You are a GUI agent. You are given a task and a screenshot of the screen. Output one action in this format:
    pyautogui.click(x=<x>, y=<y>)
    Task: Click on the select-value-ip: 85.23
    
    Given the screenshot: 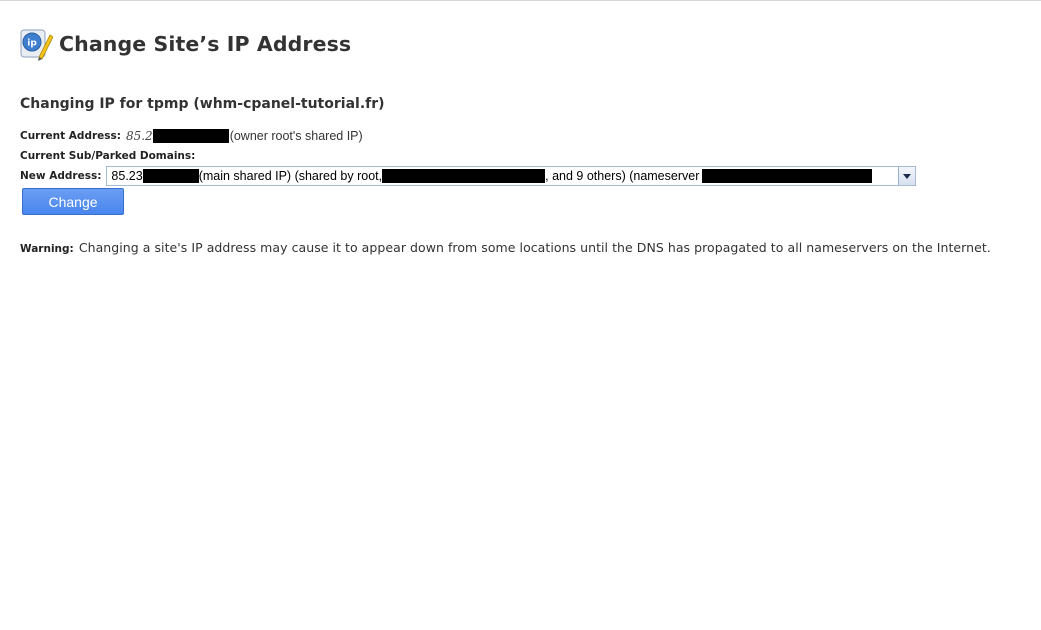 What is the action you would take?
    pyautogui.click(x=127, y=176)
    